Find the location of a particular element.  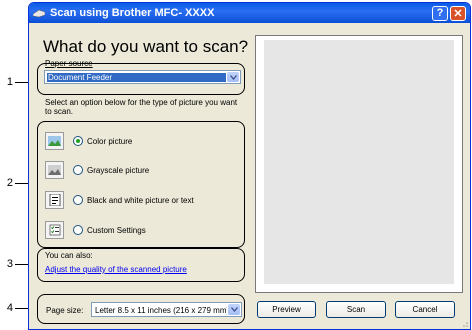

help-button: ? is located at coordinates (440, 13).